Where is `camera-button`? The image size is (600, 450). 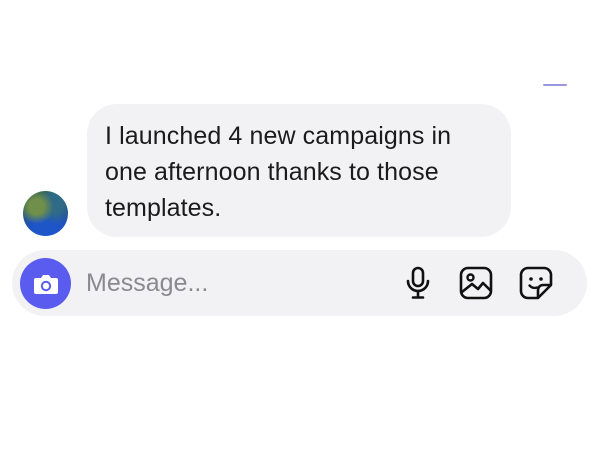 camera-button is located at coordinates (45, 283).